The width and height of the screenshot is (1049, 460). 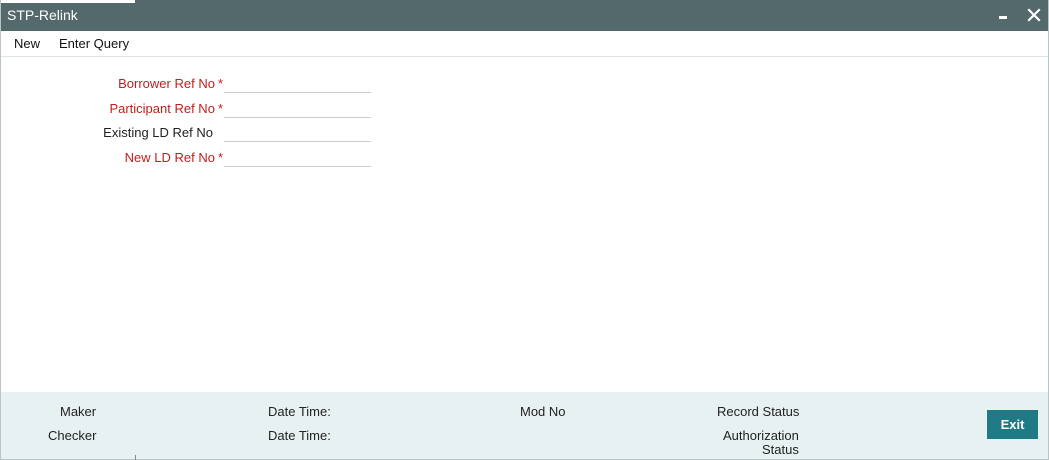 I want to click on menu-new: New, so click(x=27, y=43).